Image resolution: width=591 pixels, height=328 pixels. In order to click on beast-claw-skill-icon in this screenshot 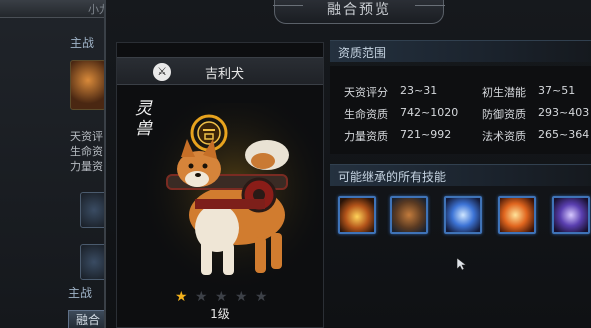, I will do `click(409, 215)`.